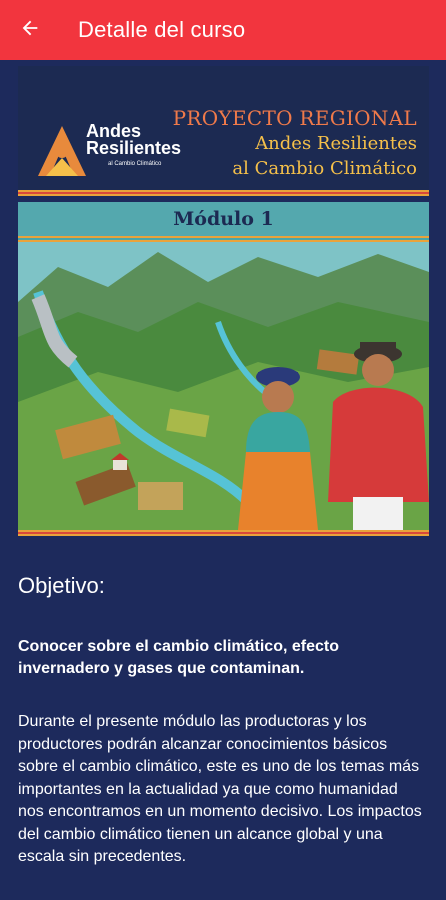  I want to click on project-label: PROYECTO REGIONAL, so click(294, 118).